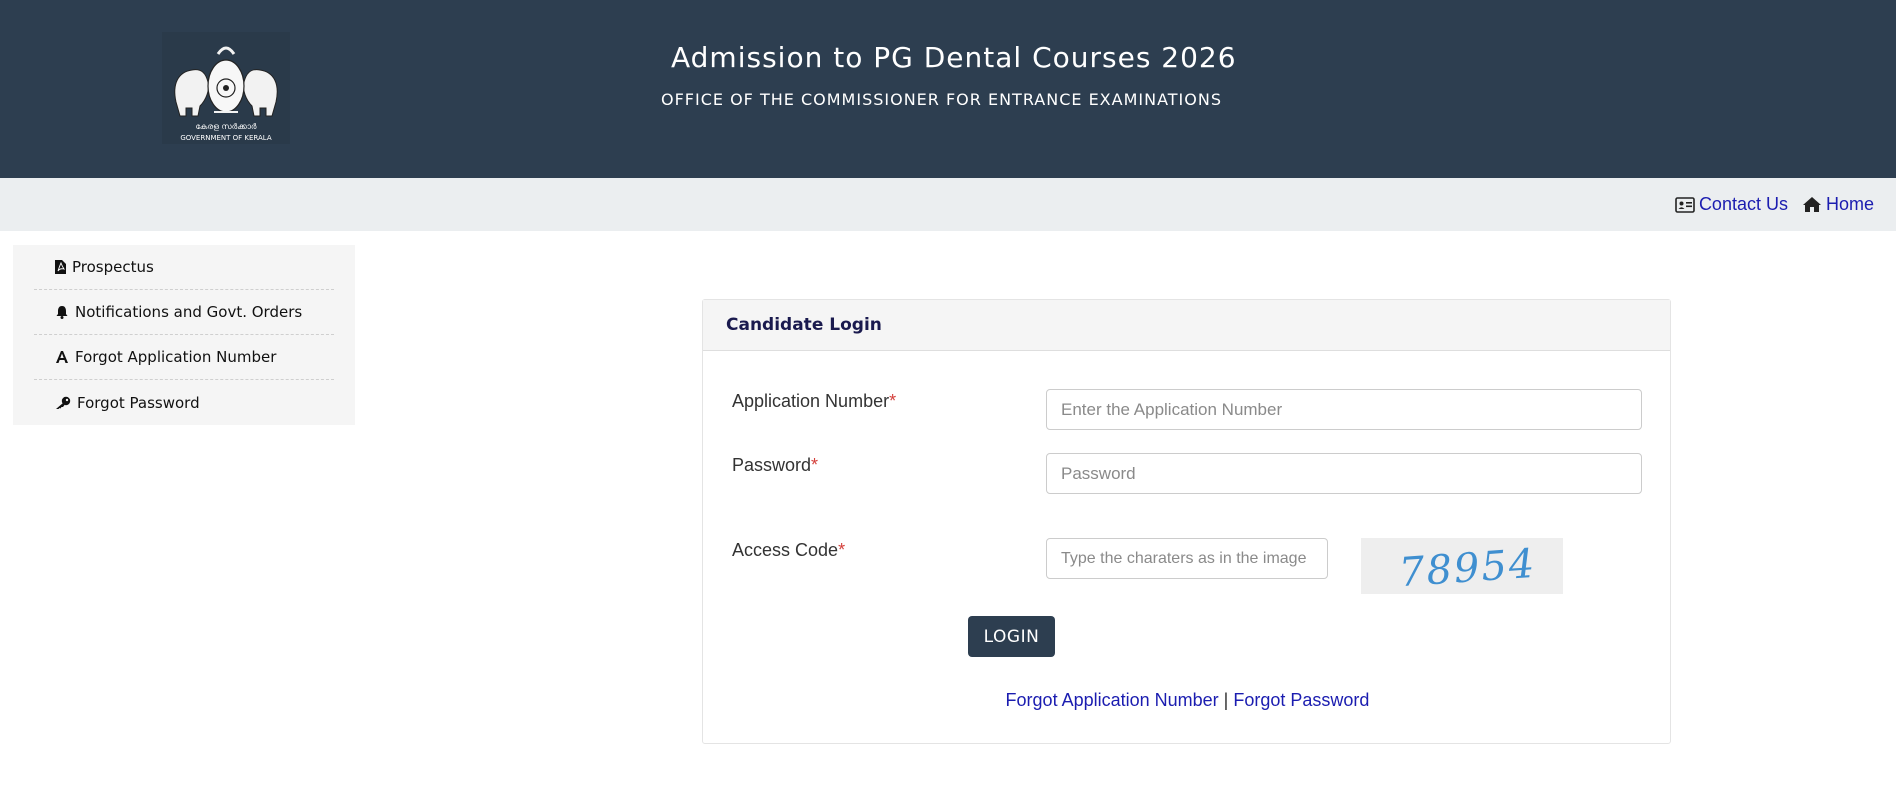  I want to click on home-link: Home, so click(1838, 204).